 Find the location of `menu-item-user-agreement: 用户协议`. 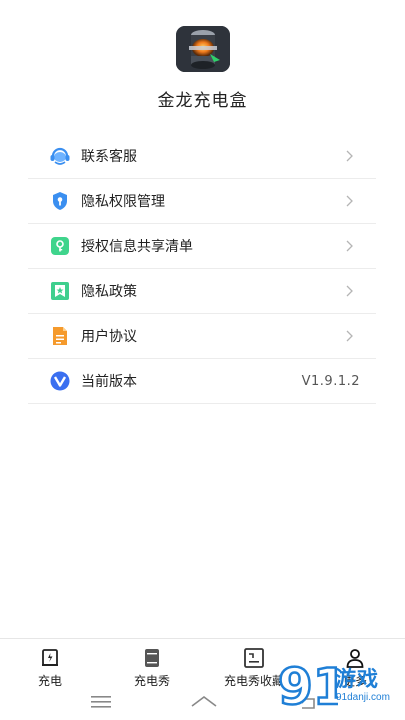

menu-item-user-agreement: 用户协议 is located at coordinates (202, 336).